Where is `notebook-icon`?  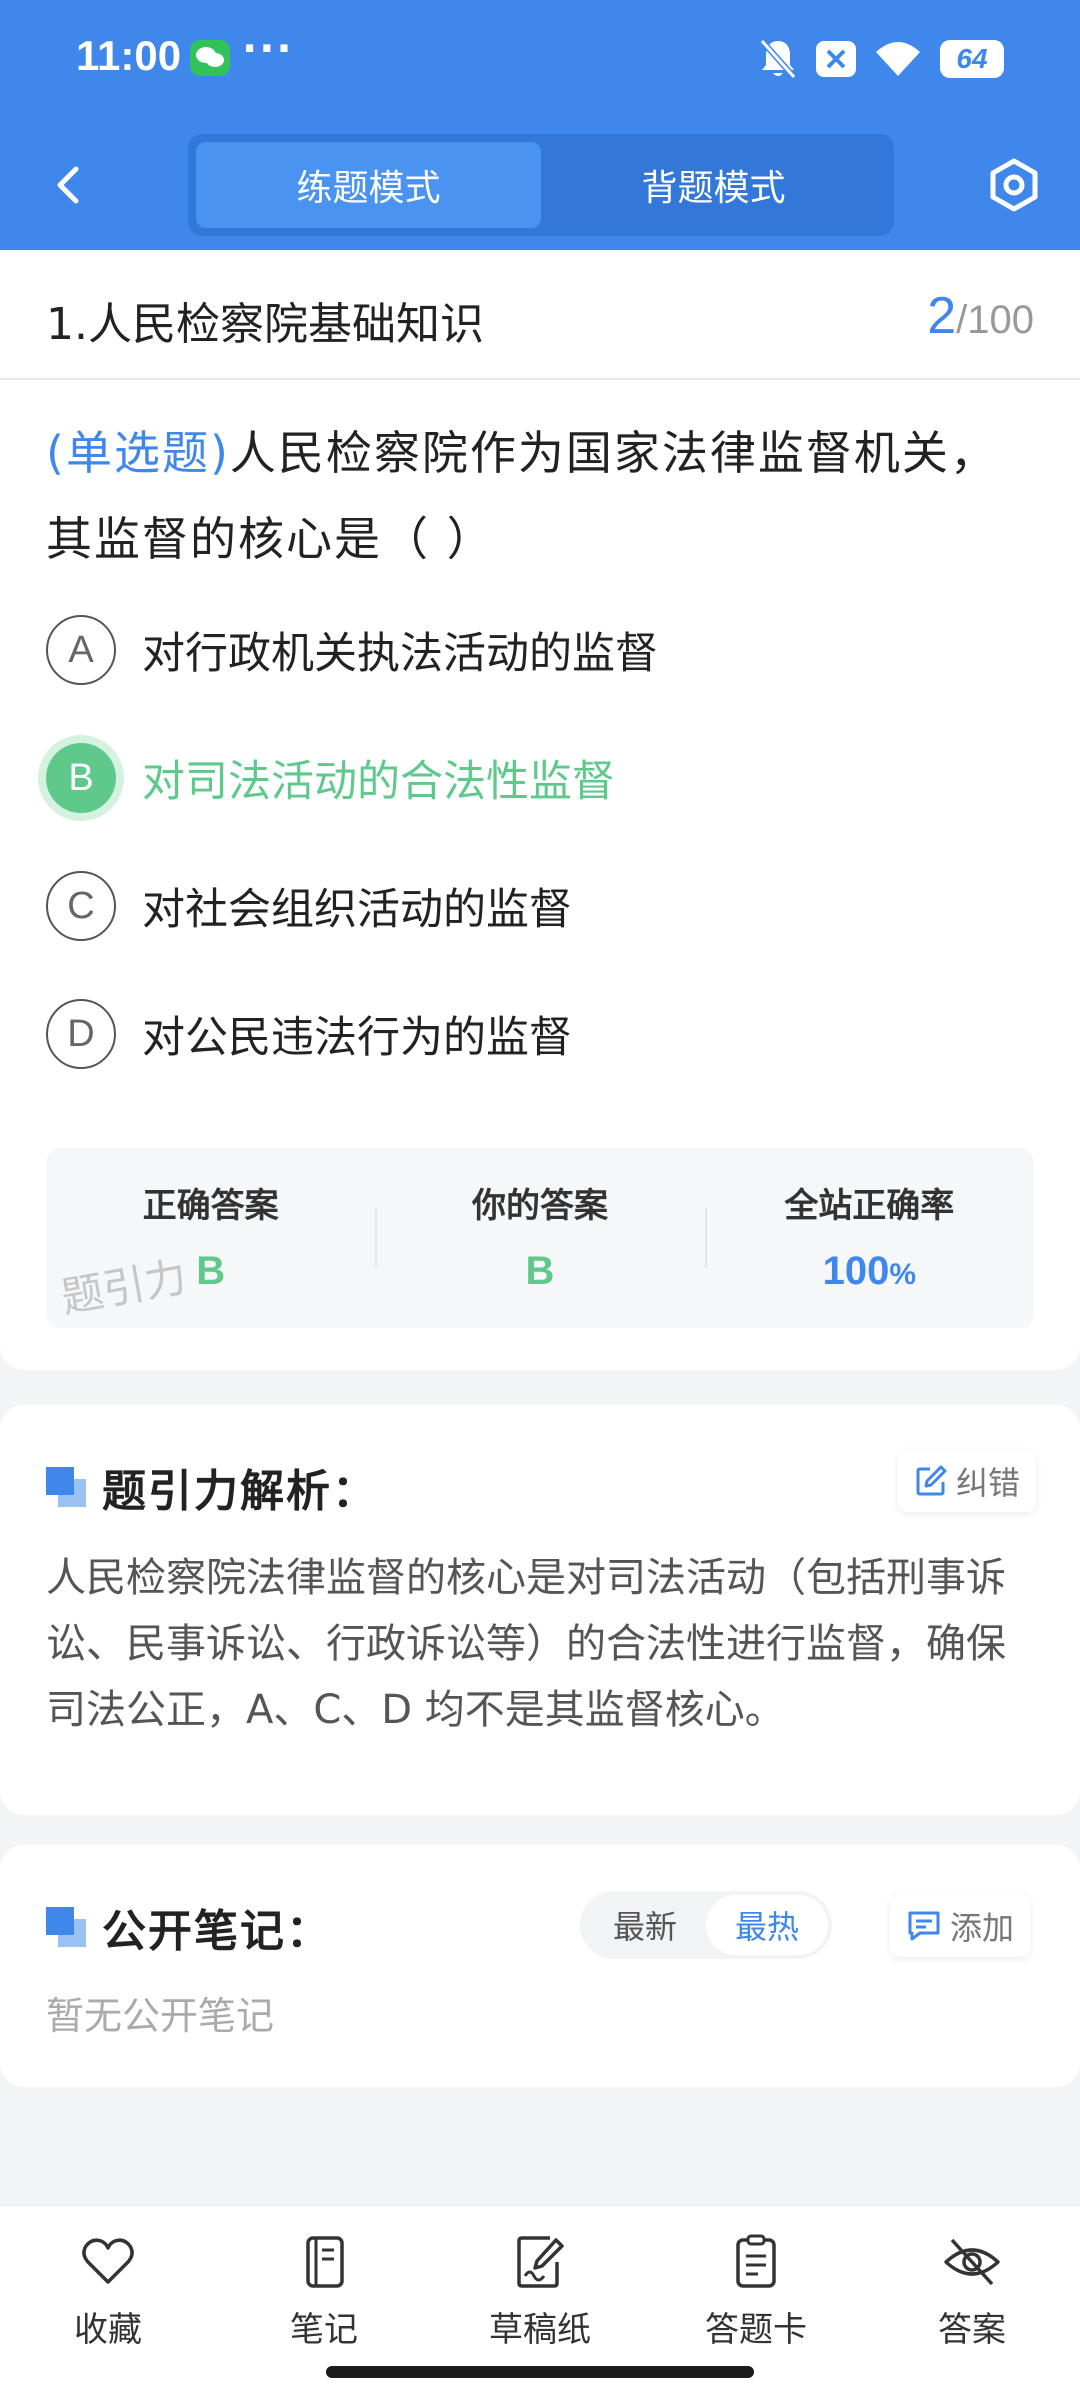
notebook-icon is located at coordinates (325, 2262).